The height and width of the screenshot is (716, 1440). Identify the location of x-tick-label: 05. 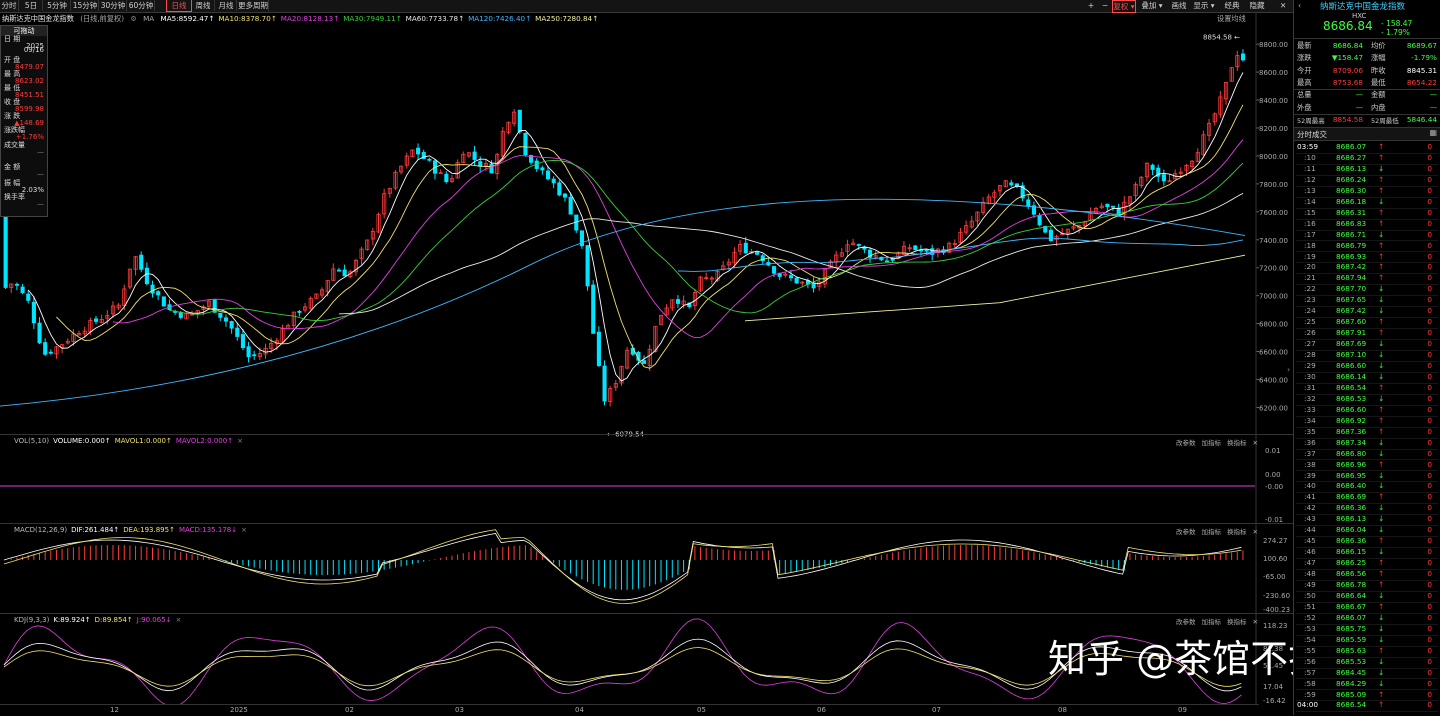
(701, 710).